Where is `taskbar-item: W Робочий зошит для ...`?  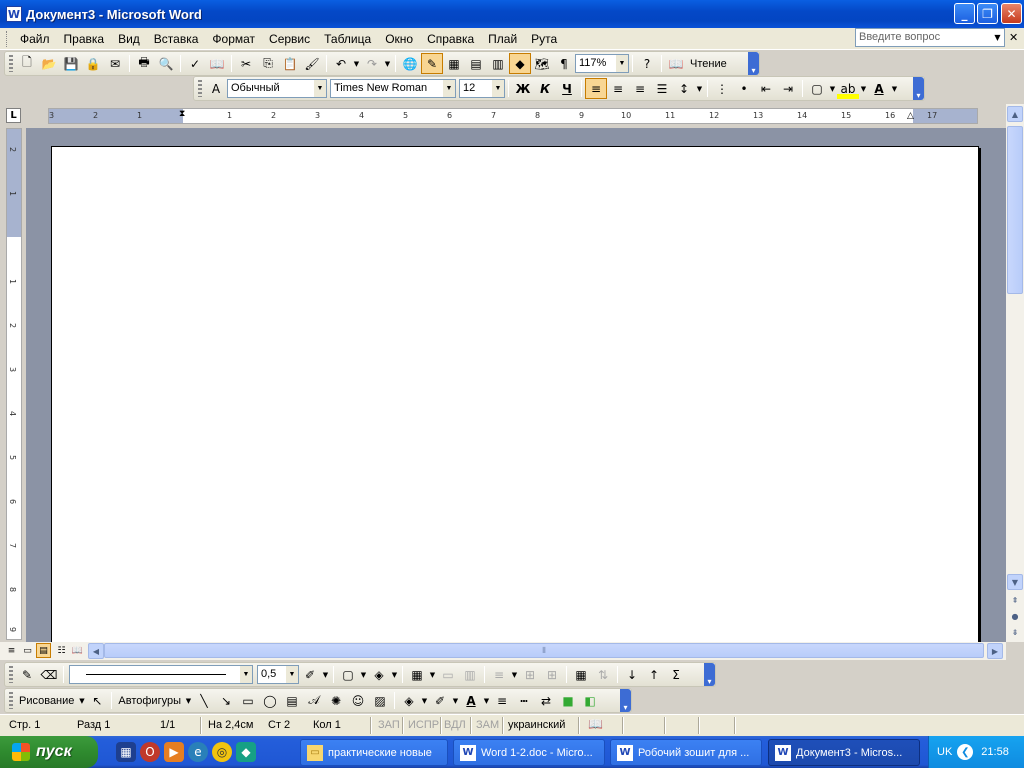
taskbar-item: W Робочий зошит для ... is located at coordinates (686, 752).